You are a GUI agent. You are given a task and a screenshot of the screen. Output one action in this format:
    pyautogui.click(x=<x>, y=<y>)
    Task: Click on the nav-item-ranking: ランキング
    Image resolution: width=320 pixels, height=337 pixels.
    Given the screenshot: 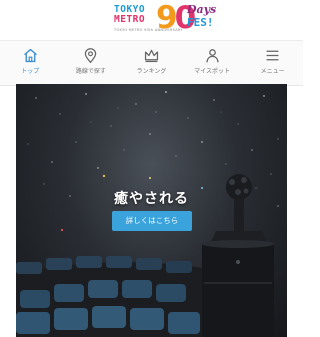 What is the action you would take?
    pyautogui.click(x=151, y=63)
    